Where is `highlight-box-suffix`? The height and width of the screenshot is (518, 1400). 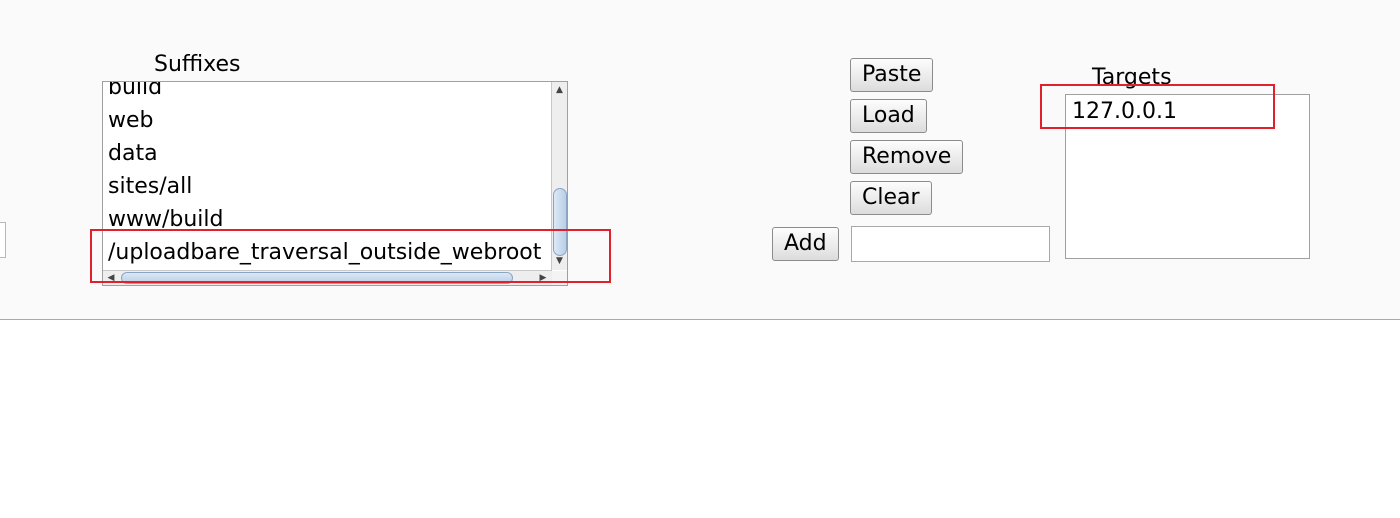 highlight-box-suffix is located at coordinates (350, 256).